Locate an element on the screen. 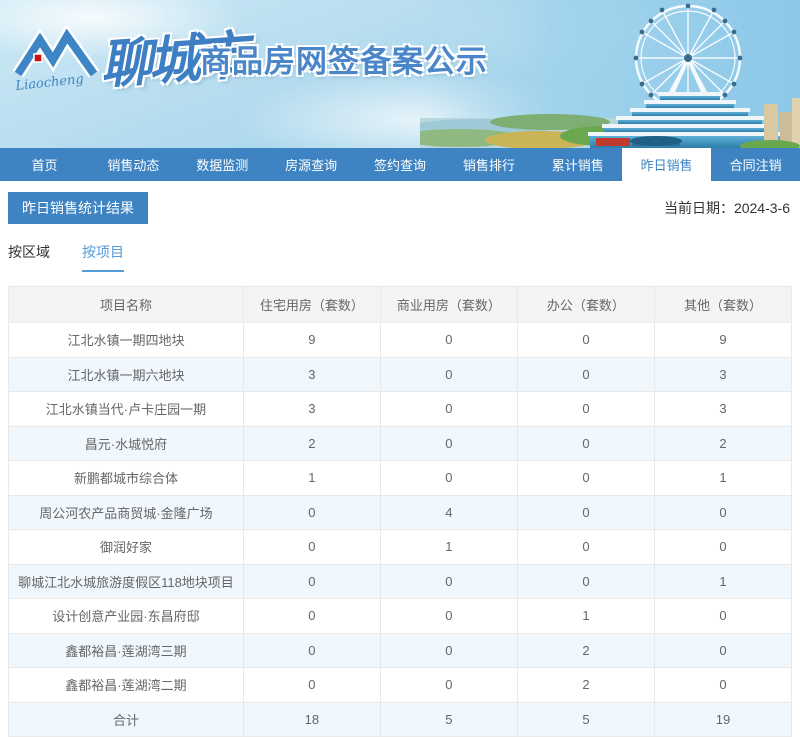 The image size is (800, 737). table-cell: 18 is located at coordinates (311, 719).